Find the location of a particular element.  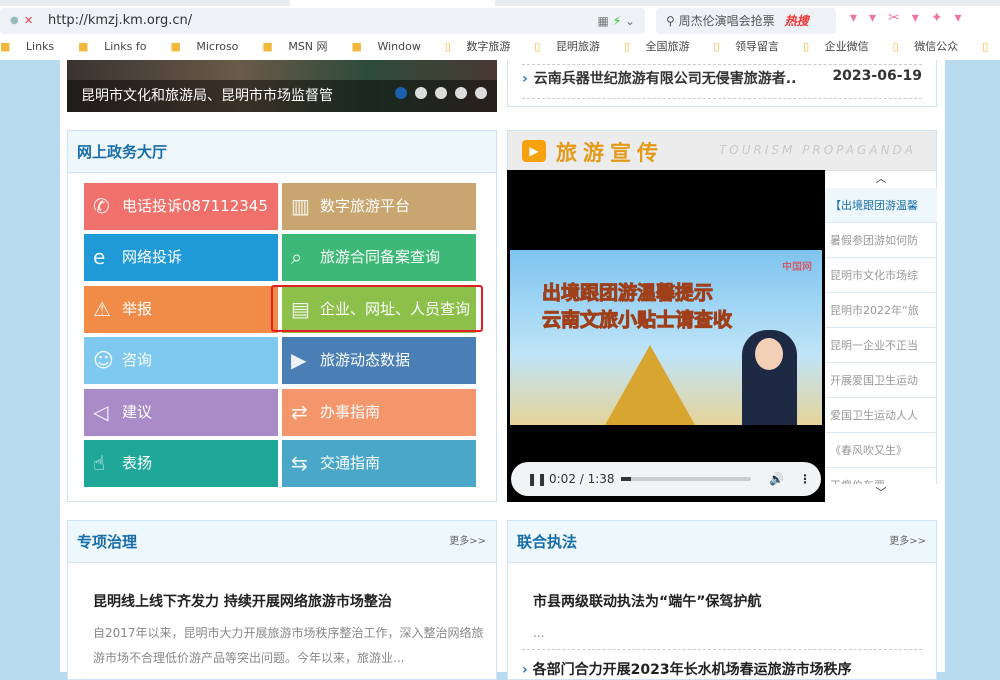

video-controls: ❚❚ 0:02 / 1:38 🔊 ⋮ is located at coordinates (666, 479).